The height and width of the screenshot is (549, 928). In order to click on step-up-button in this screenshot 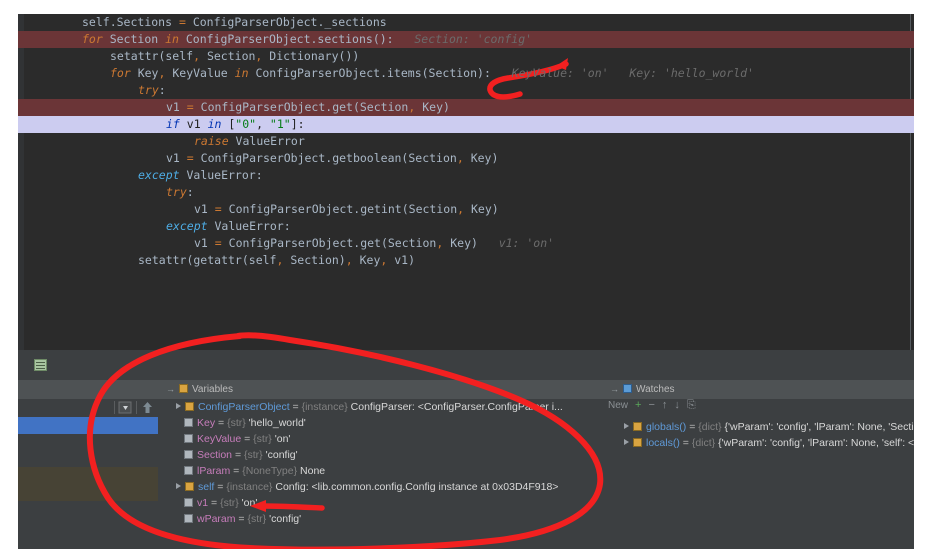, I will do `click(147, 407)`.